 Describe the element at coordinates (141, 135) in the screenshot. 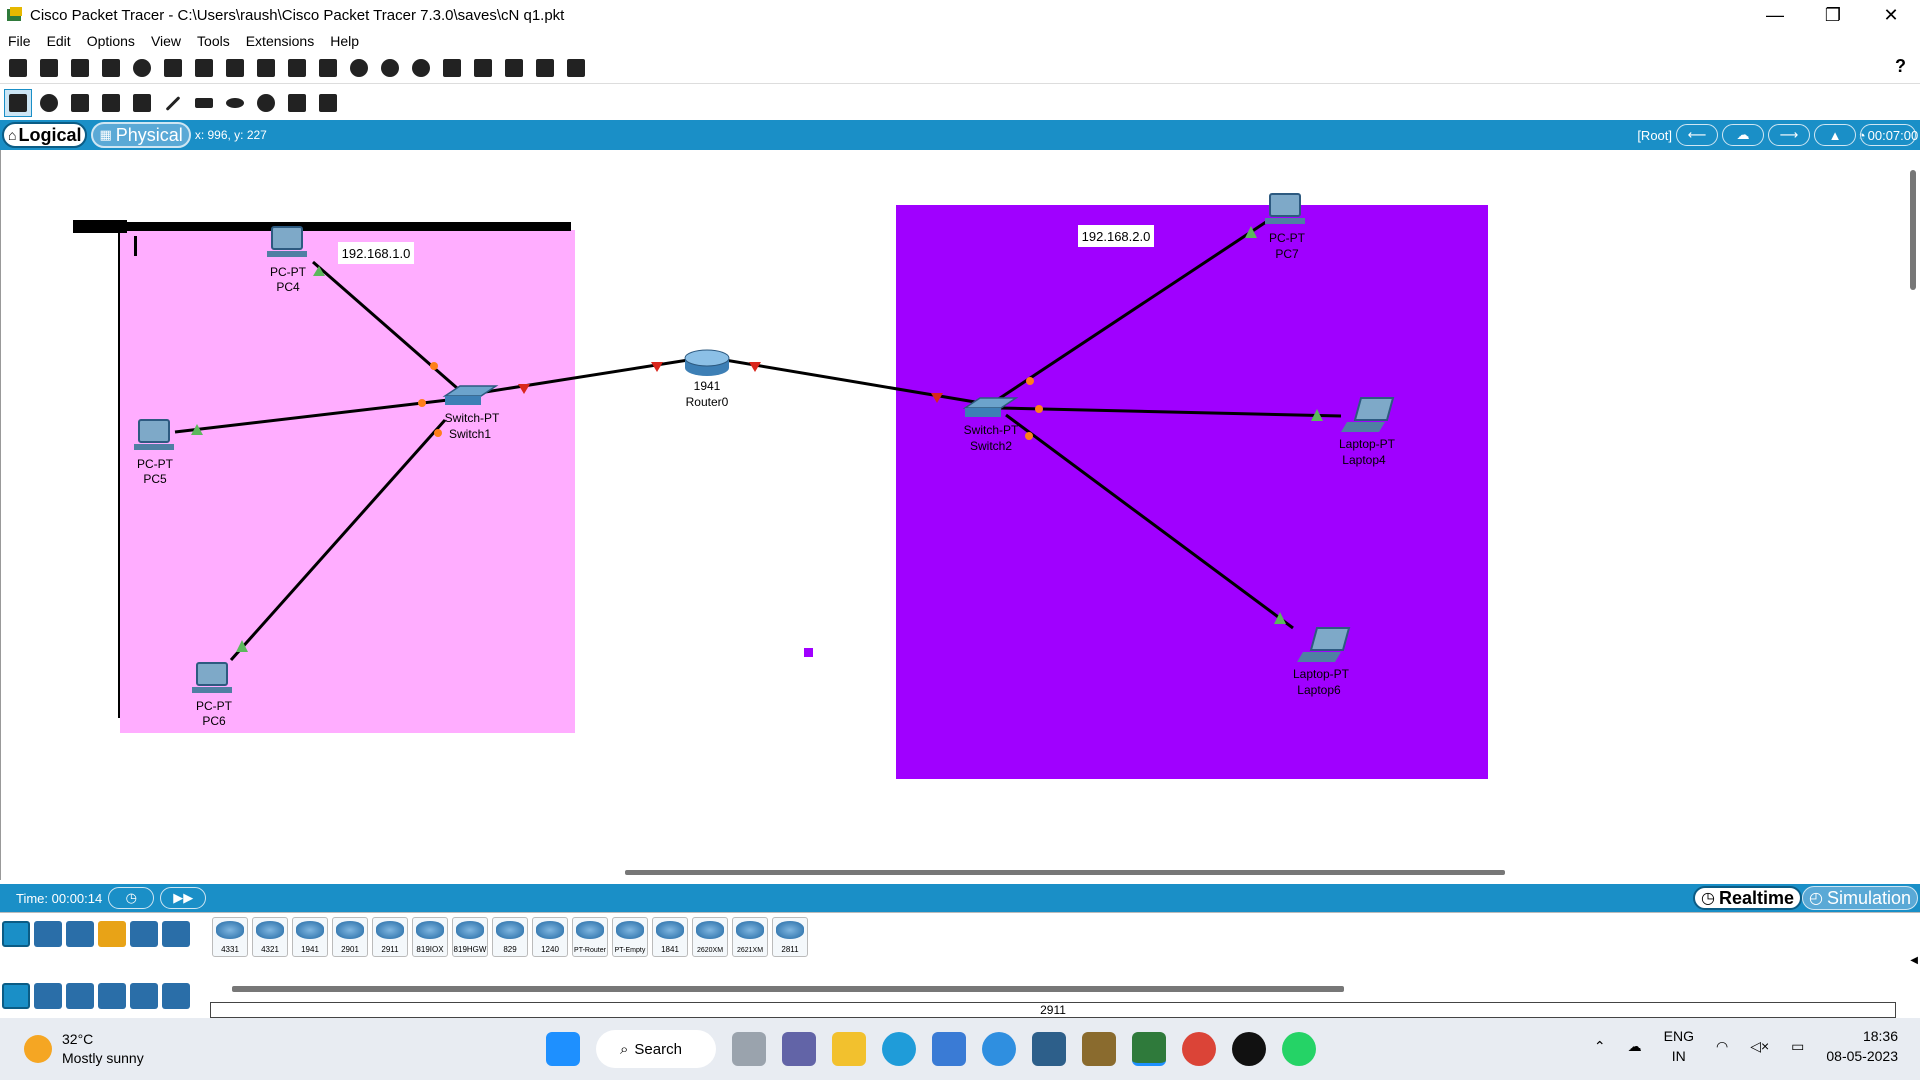

I see `tab-physical: ▦ Physical` at that location.